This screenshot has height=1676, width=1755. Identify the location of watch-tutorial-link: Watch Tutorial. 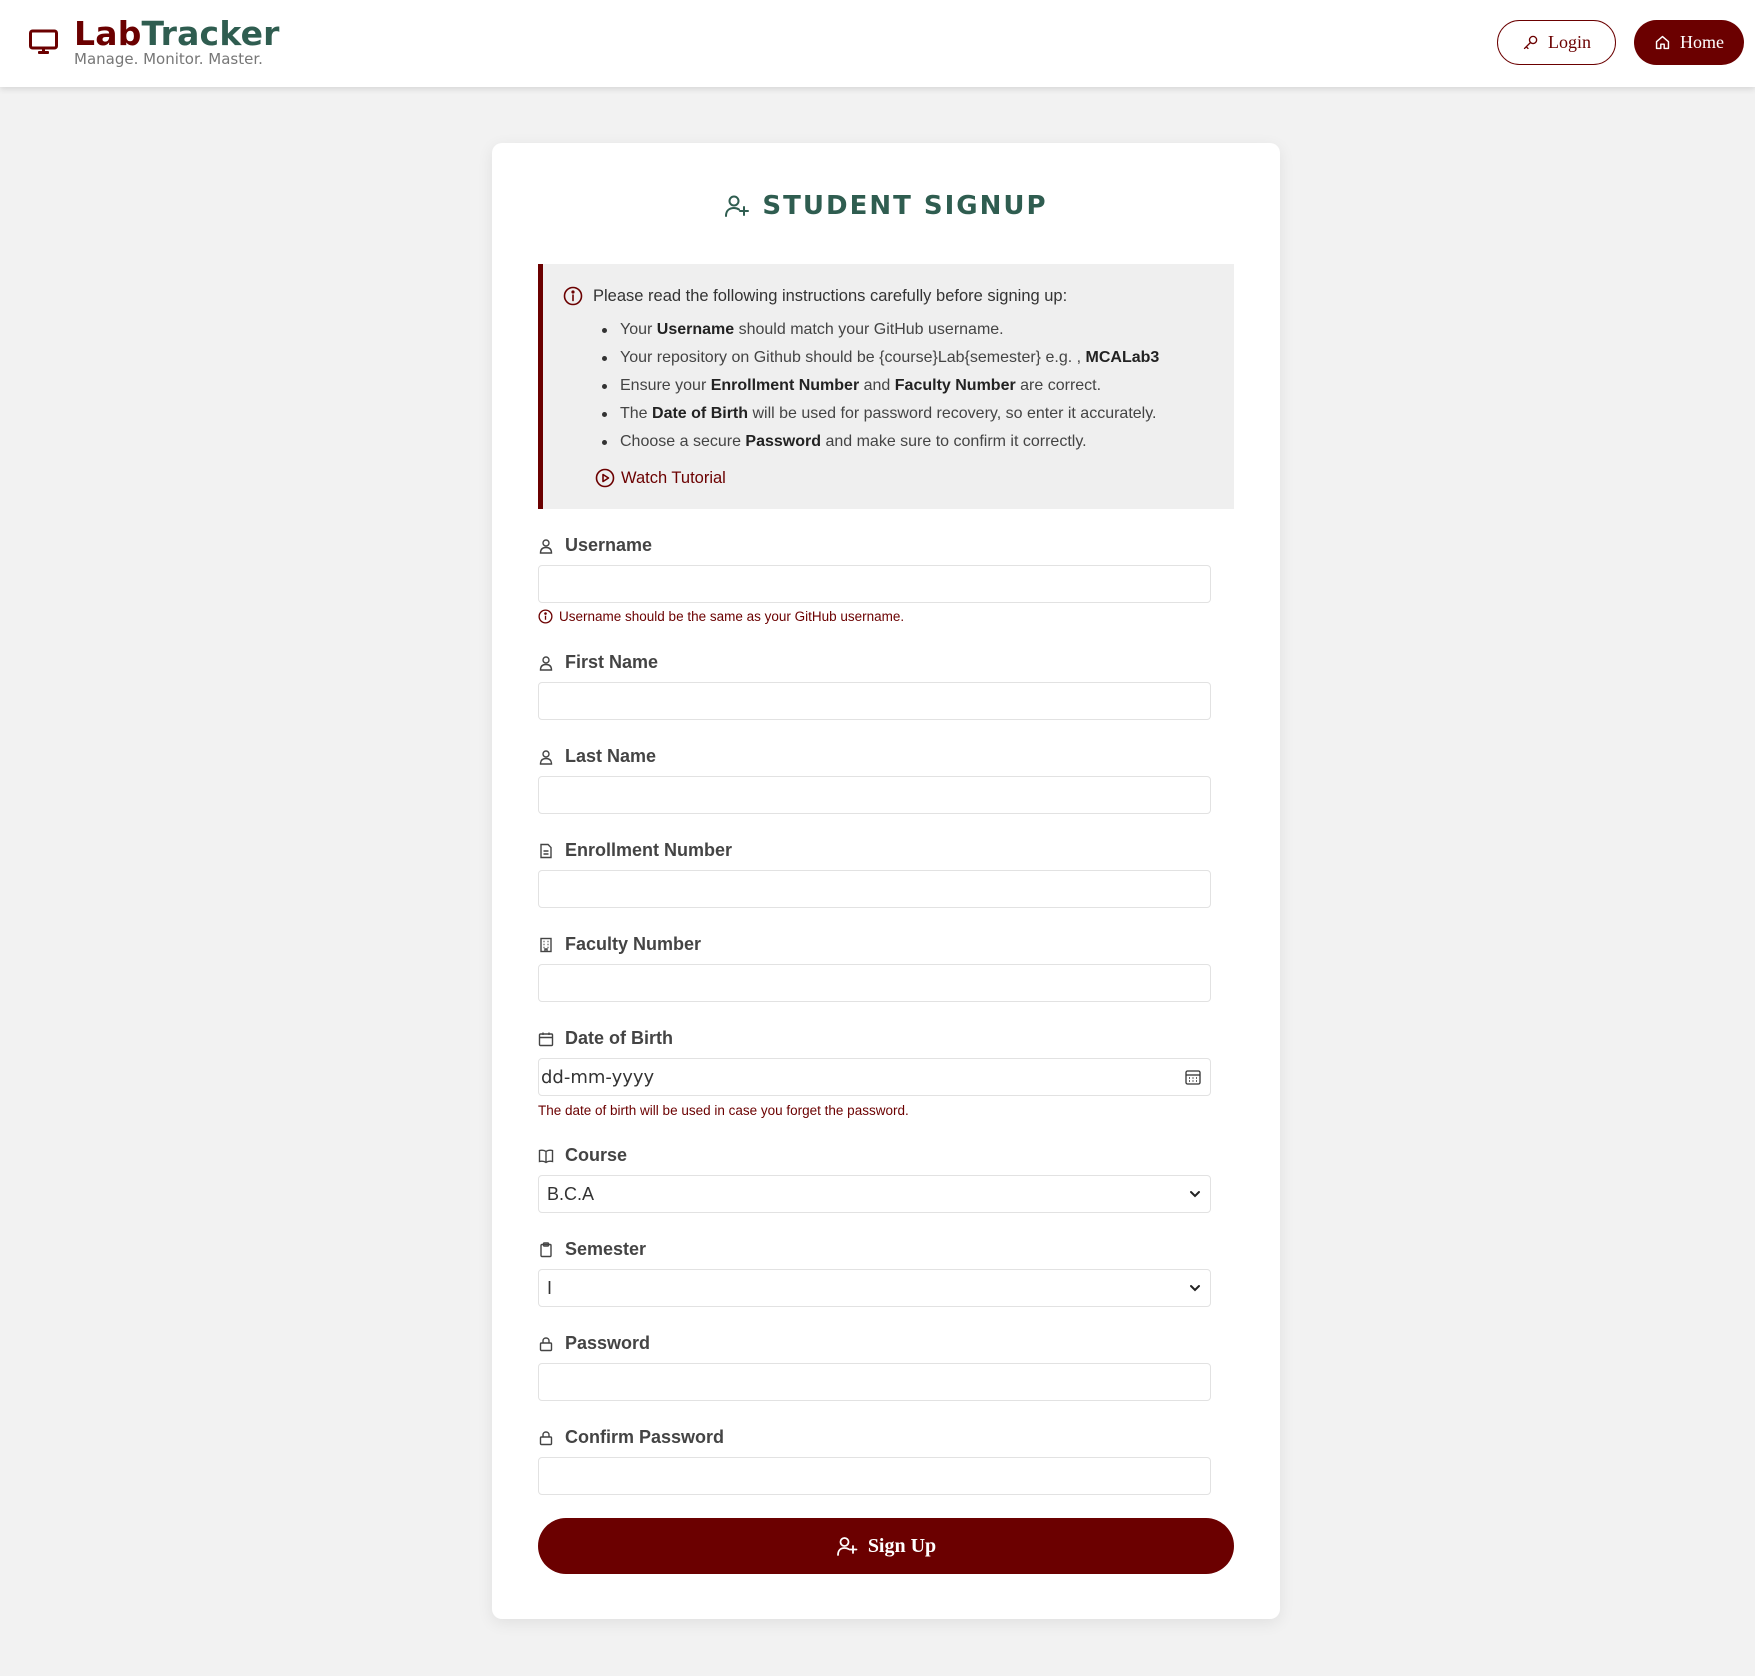
(660, 478).